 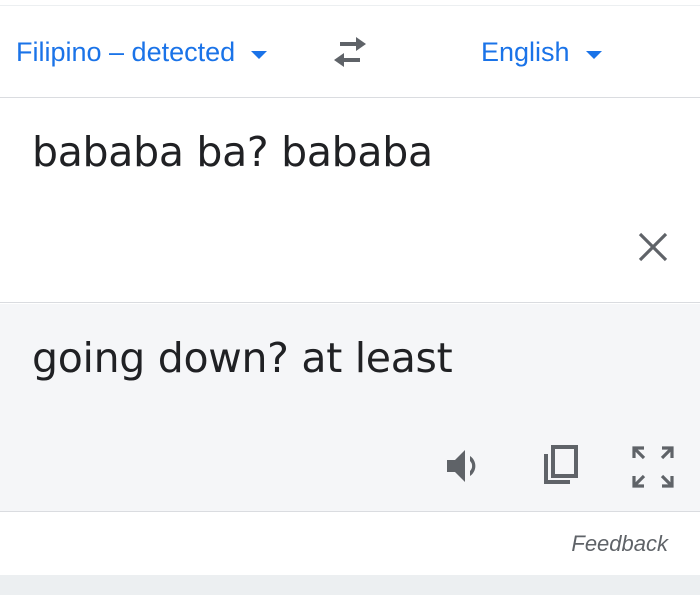 What do you see at coordinates (350, 3) in the screenshot?
I see `top-divider` at bounding box center [350, 3].